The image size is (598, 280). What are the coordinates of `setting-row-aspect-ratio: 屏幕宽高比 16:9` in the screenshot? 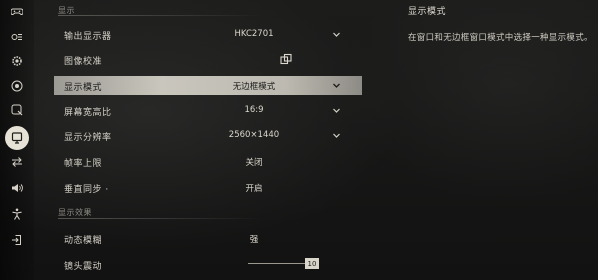 It's located at (208, 110).